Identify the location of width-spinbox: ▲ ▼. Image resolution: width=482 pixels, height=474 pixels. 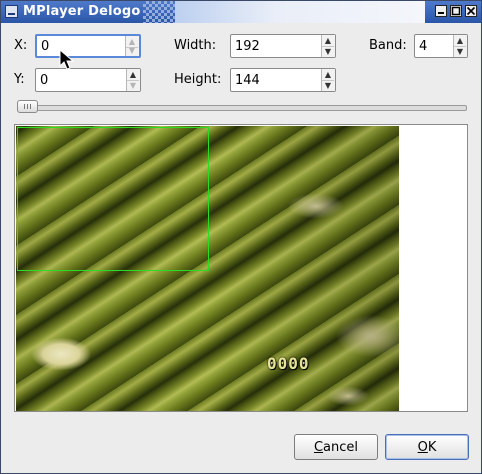
(283, 46).